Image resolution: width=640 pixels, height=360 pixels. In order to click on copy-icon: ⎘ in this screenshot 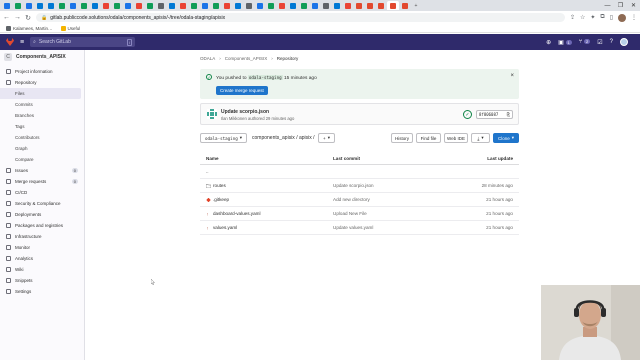, I will do `click(508, 114)`.